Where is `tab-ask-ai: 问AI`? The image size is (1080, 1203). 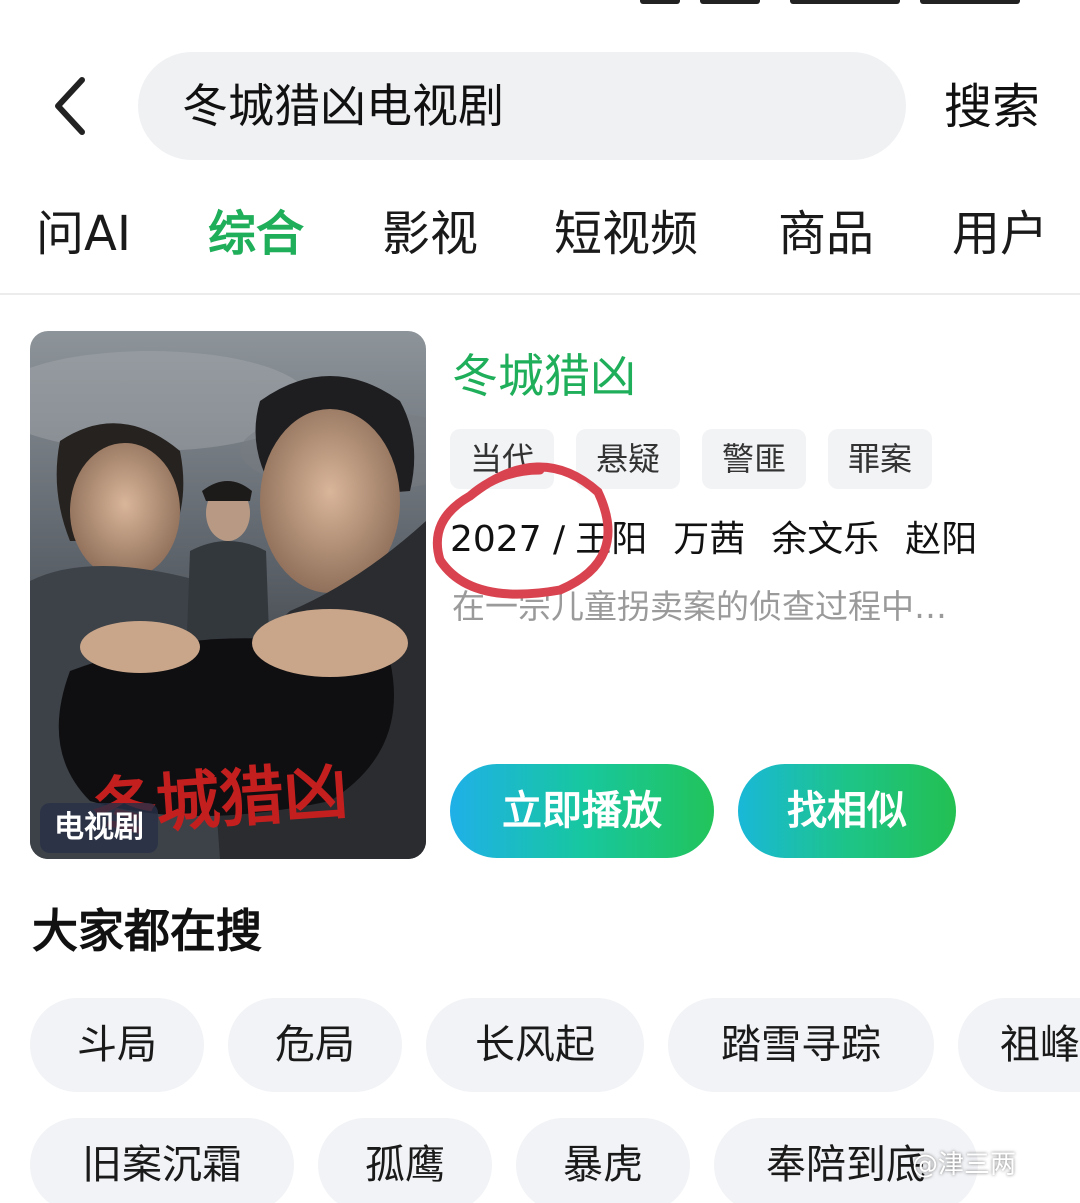
tab-ask-ai: 问AI is located at coordinates (83, 234).